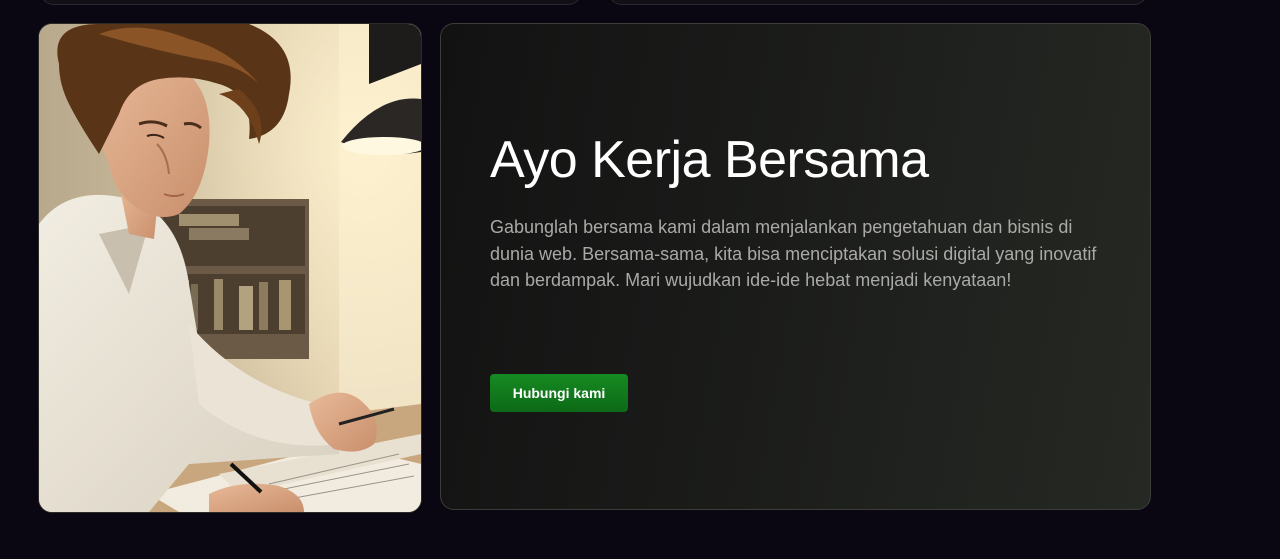 This screenshot has height=559, width=1280. What do you see at coordinates (709, 160) in the screenshot?
I see `cta-title: Ayo Kerja Bersama` at bounding box center [709, 160].